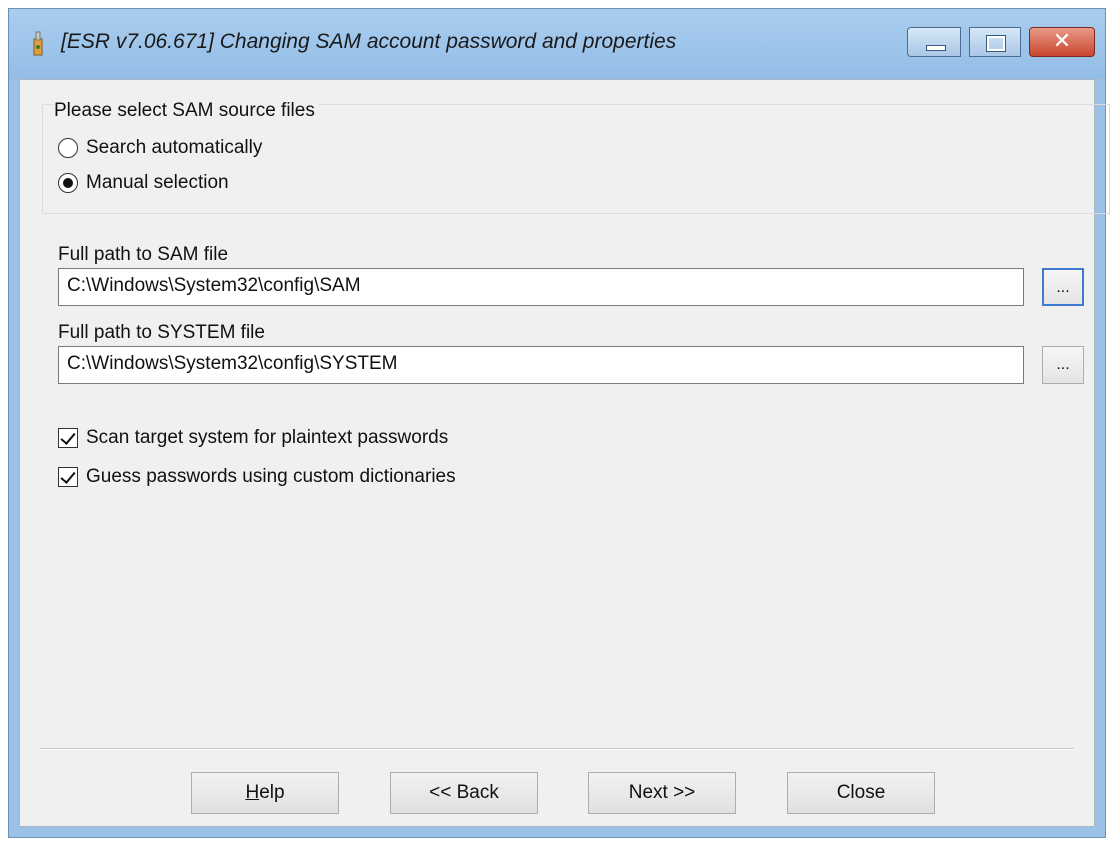 The width and height of the screenshot is (1112, 844). I want to click on close-window-button: ✕, so click(1062, 42).